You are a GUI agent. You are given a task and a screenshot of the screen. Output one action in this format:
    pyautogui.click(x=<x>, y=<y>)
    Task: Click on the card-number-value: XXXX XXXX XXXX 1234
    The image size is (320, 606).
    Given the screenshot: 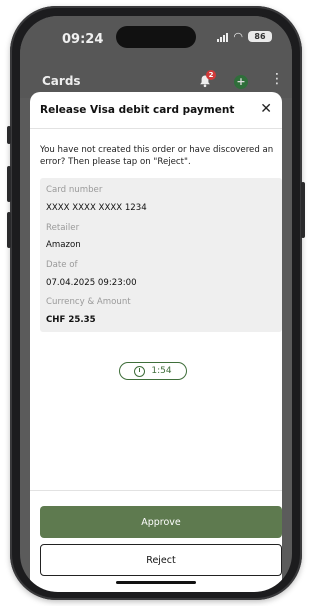 What is the action you would take?
    pyautogui.click(x=96, y=208)
    